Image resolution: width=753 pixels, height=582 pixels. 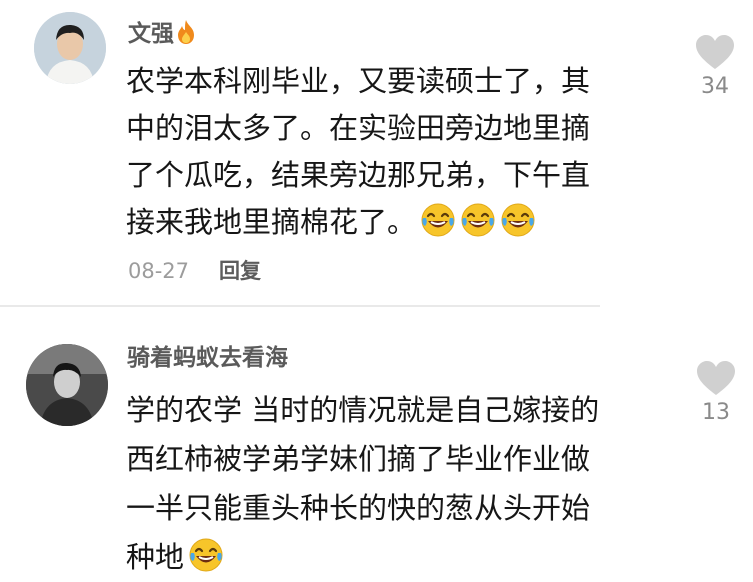 What do you see at coordinates (358, 175) in the screenshot?
I see `comment-line: 了个瓜吃，结果旁边那兄弟，下午直` at bounding box center [358, 175].